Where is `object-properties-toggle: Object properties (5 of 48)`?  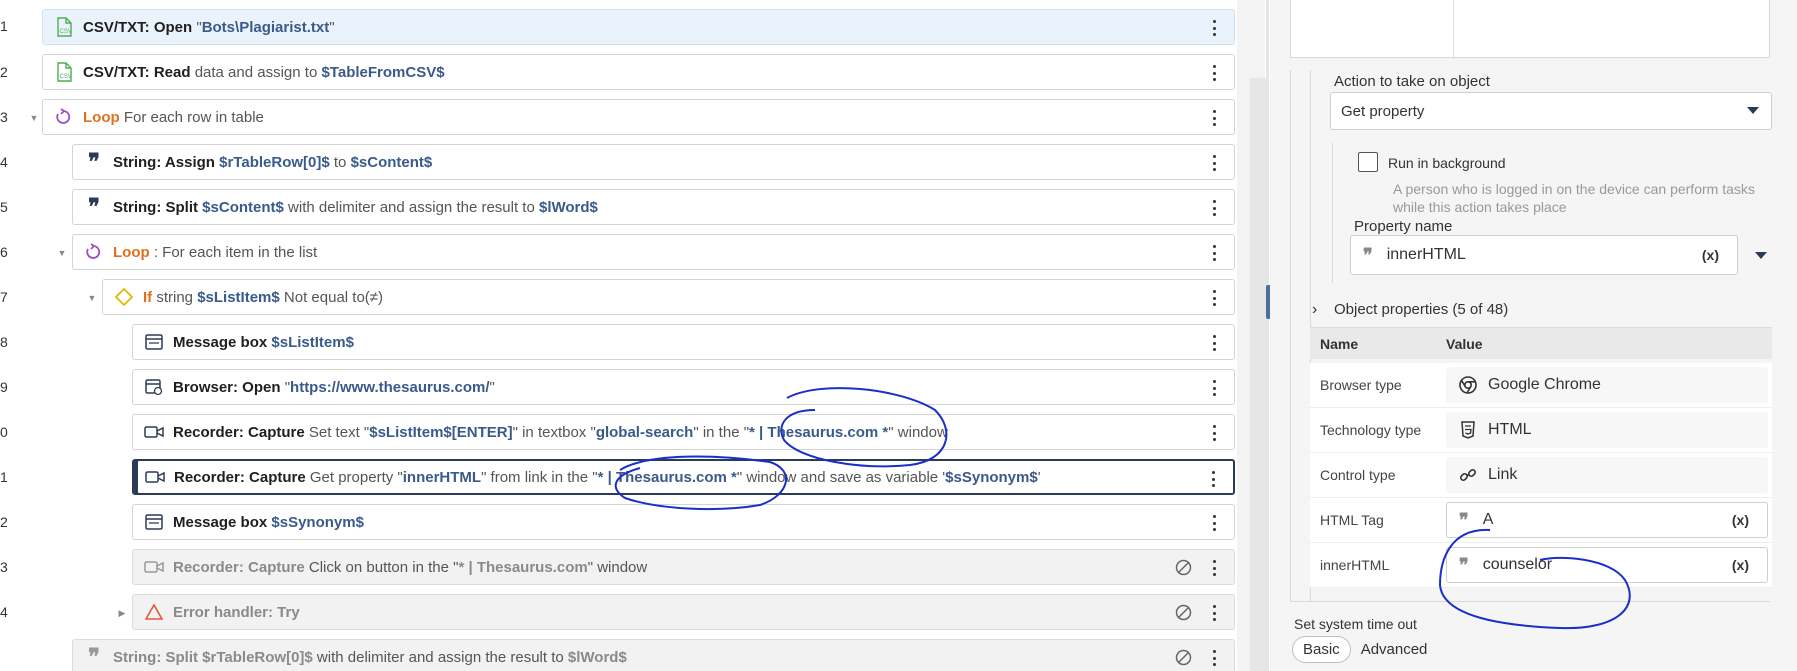 object-properties-toggle: Object properties (5 of 48) is located at coordinates (1421, 309).